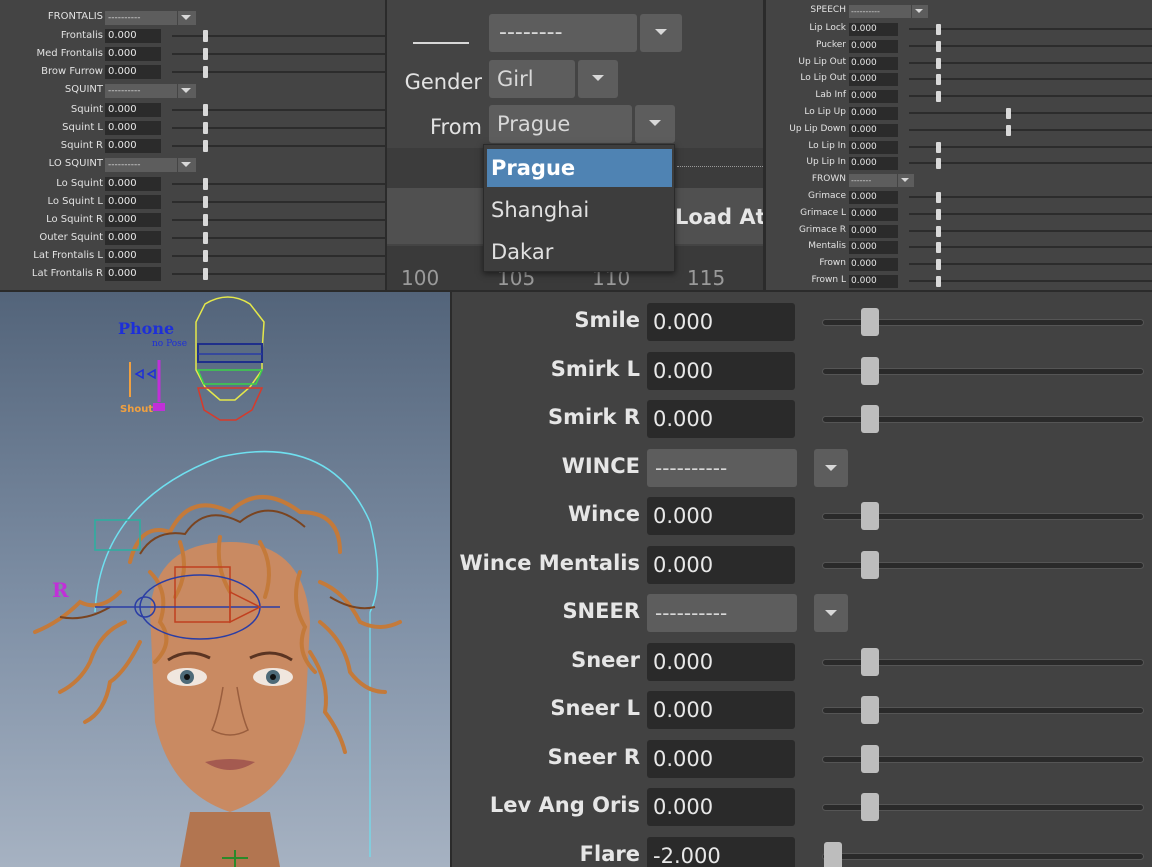 The image size is (1152, 867). I want to click on dropdown-option-shanghai: Shanghai, so click(579, 210).